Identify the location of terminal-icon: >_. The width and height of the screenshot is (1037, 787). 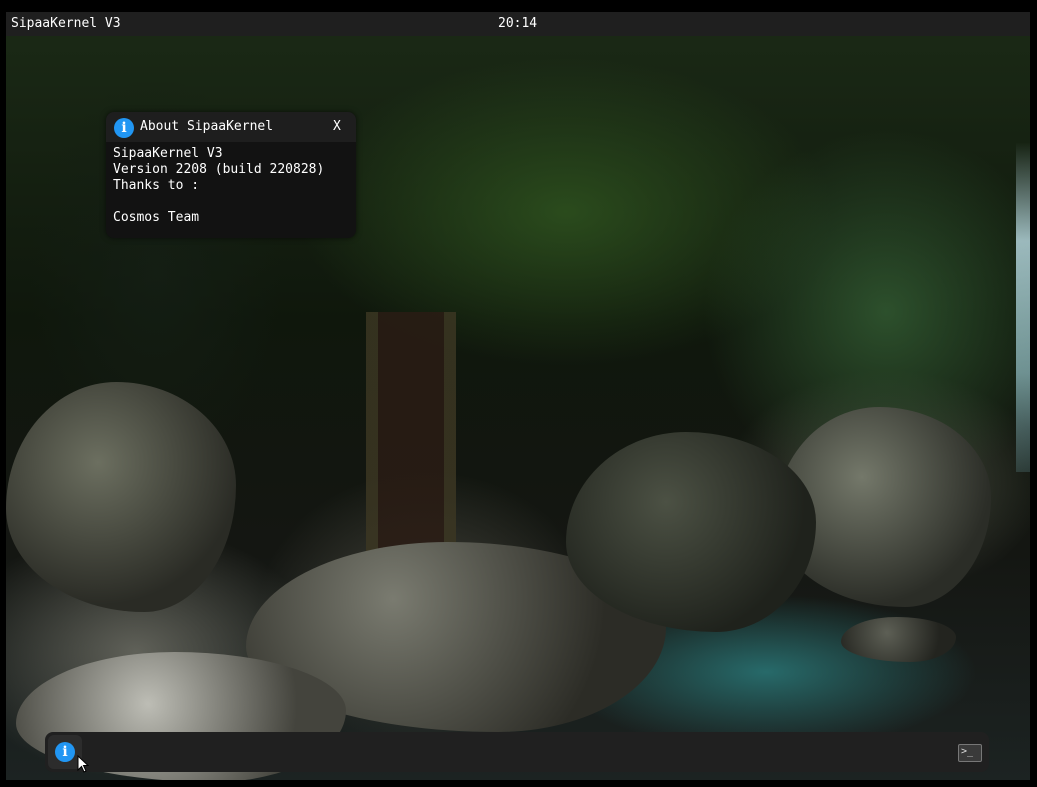
(970, 753).